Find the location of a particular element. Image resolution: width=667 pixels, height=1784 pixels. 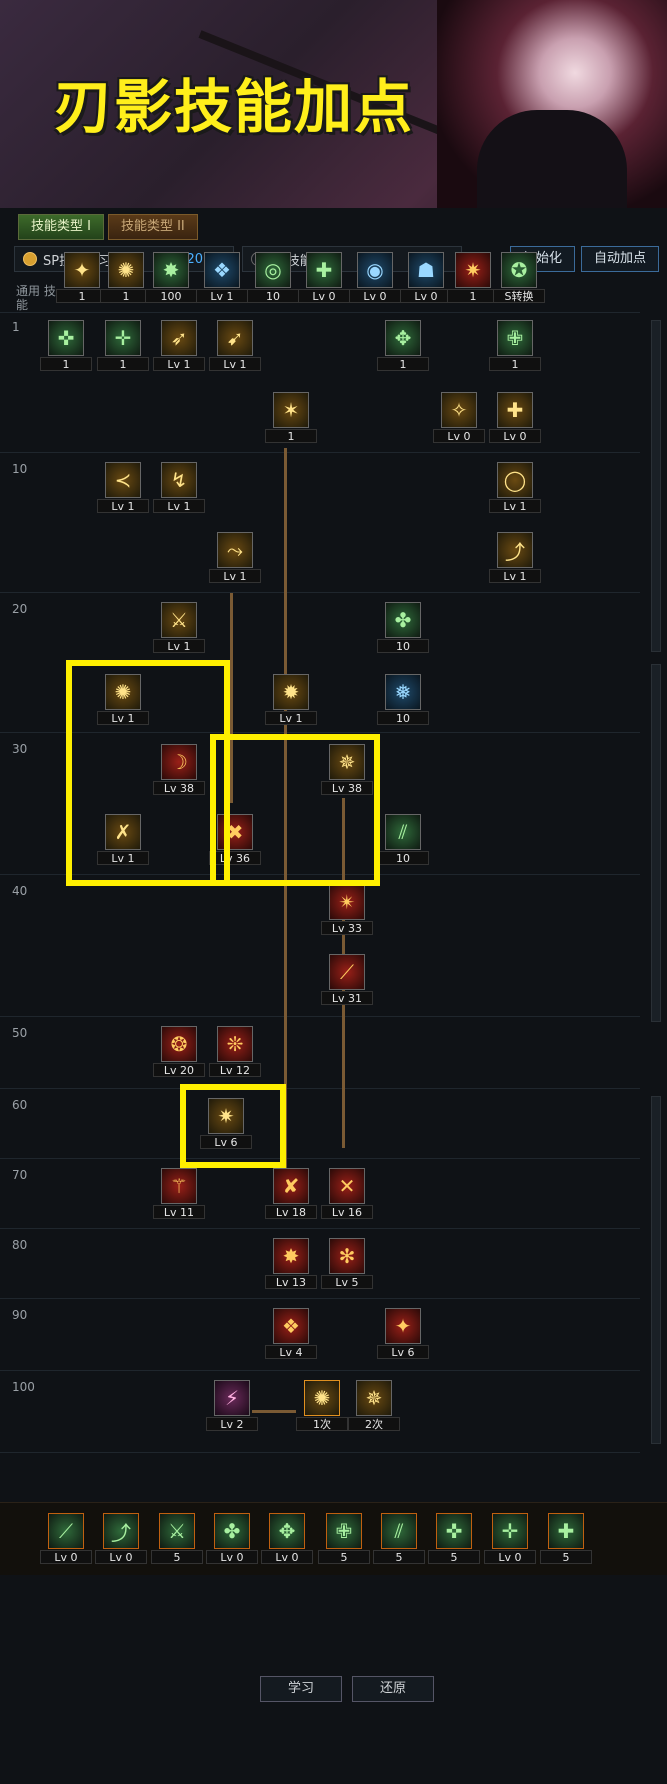

common-skill: ✚ Lv 0 is located at coordinates (324, 278).